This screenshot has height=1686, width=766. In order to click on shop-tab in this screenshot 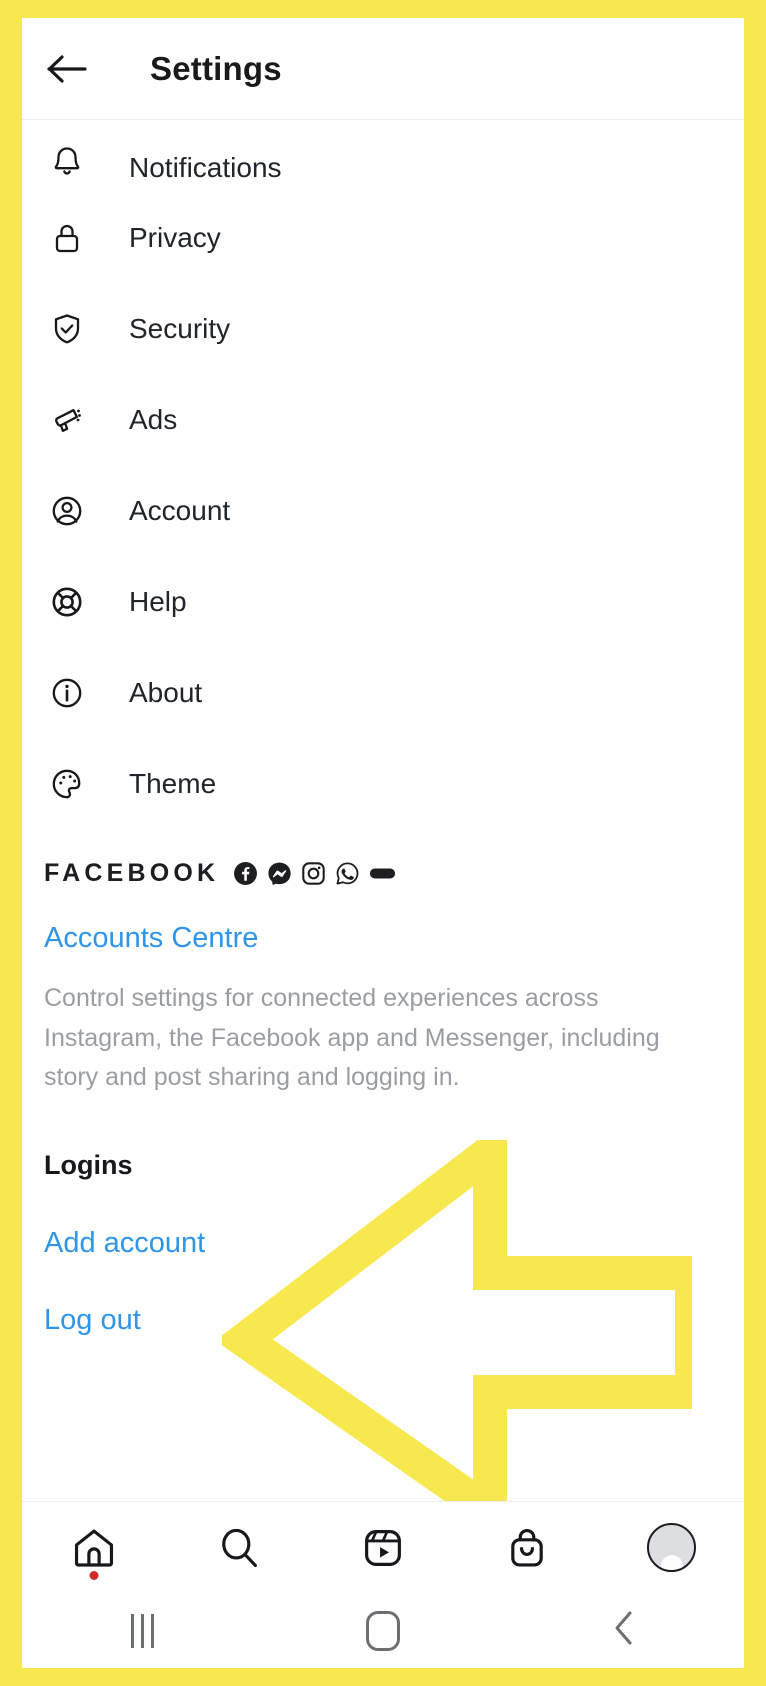, I will do `click(527, 1547)`.